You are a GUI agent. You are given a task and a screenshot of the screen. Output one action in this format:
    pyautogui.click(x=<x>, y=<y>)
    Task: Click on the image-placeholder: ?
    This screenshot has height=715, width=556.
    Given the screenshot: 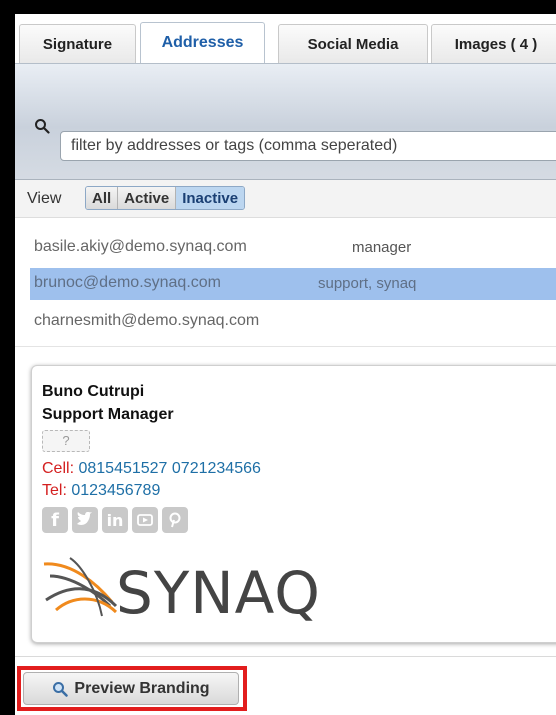 What is the action you would take?
    pyautogui.click(x=66, y=441)
    